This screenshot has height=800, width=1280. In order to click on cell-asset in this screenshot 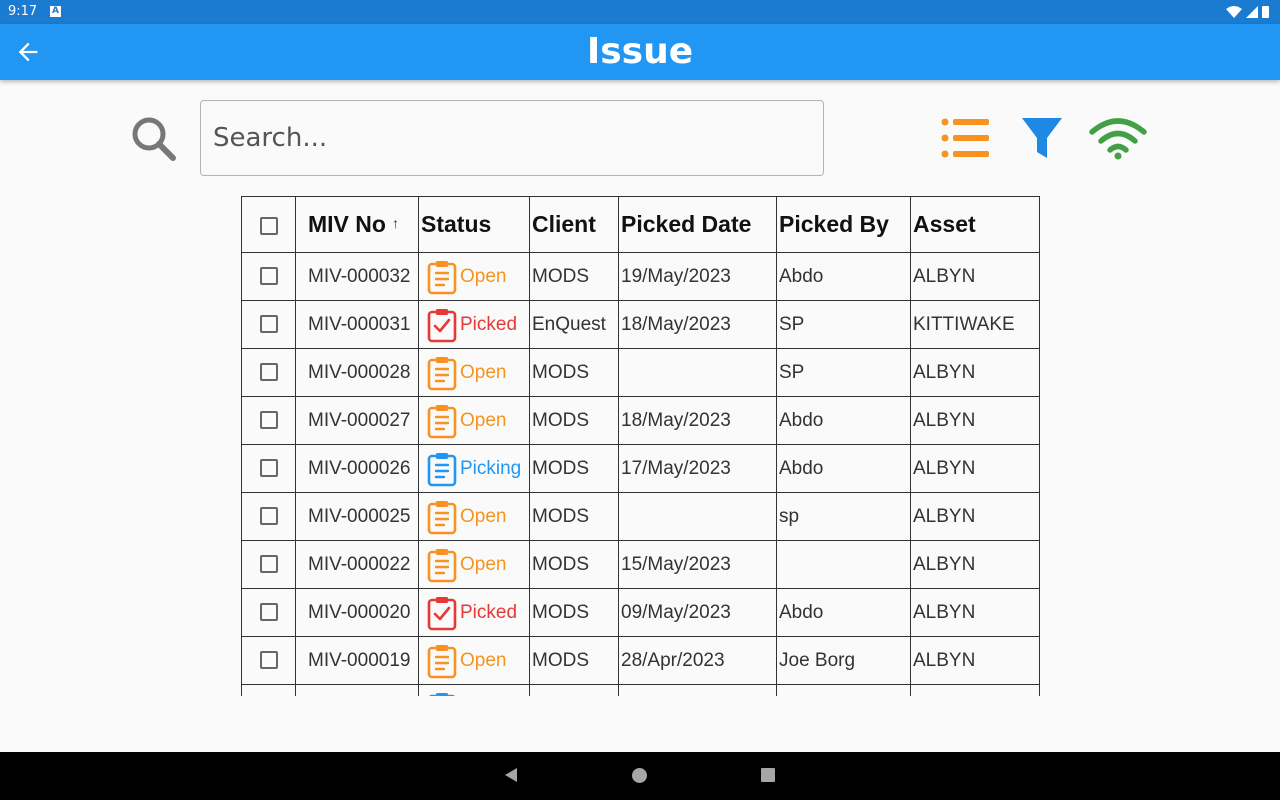, I will do `click(975, 690)`.